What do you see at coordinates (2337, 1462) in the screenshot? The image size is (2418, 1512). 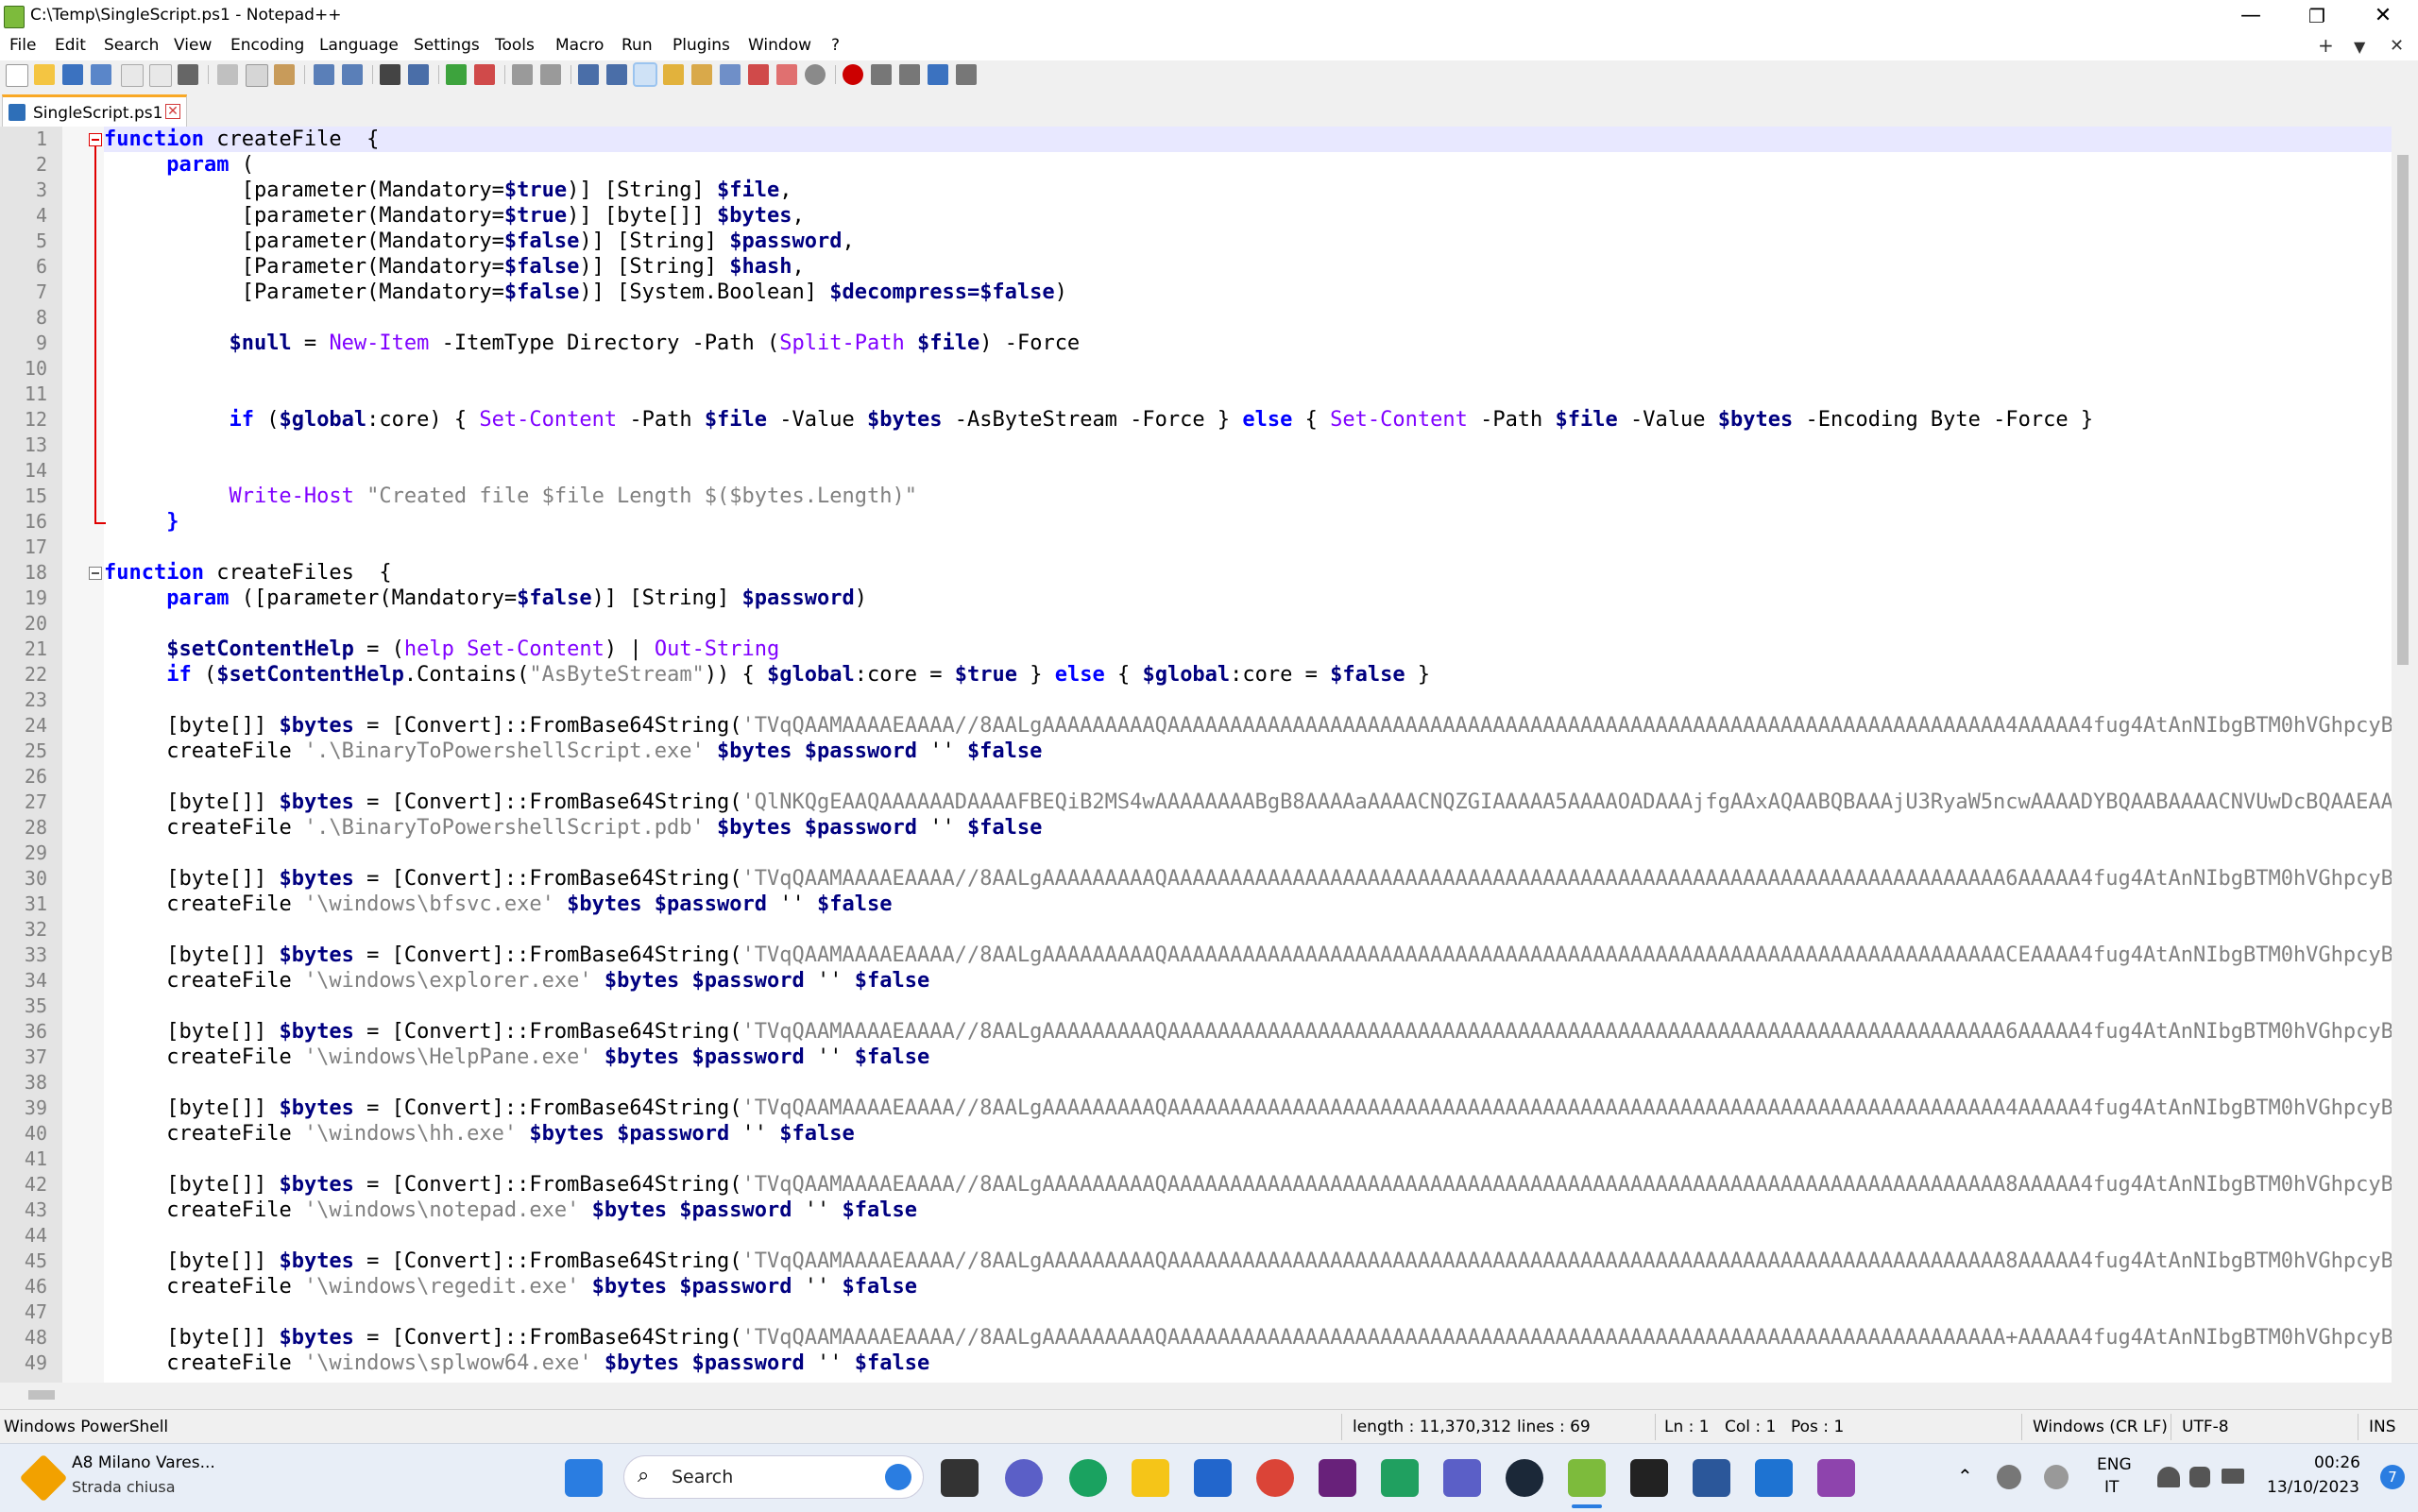 I see `clock-time: 00:26` at bounding box center [2337, 1462].